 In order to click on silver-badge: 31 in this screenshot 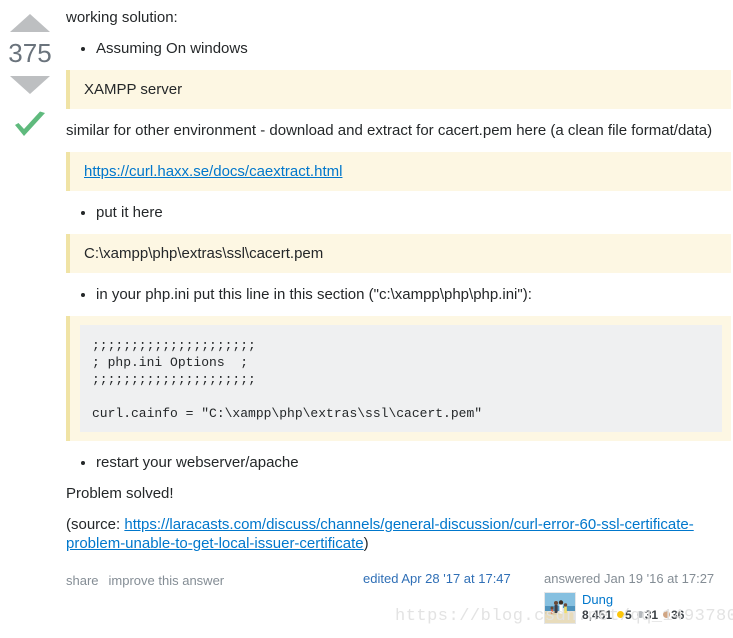, I will do `click(647, 615)`.